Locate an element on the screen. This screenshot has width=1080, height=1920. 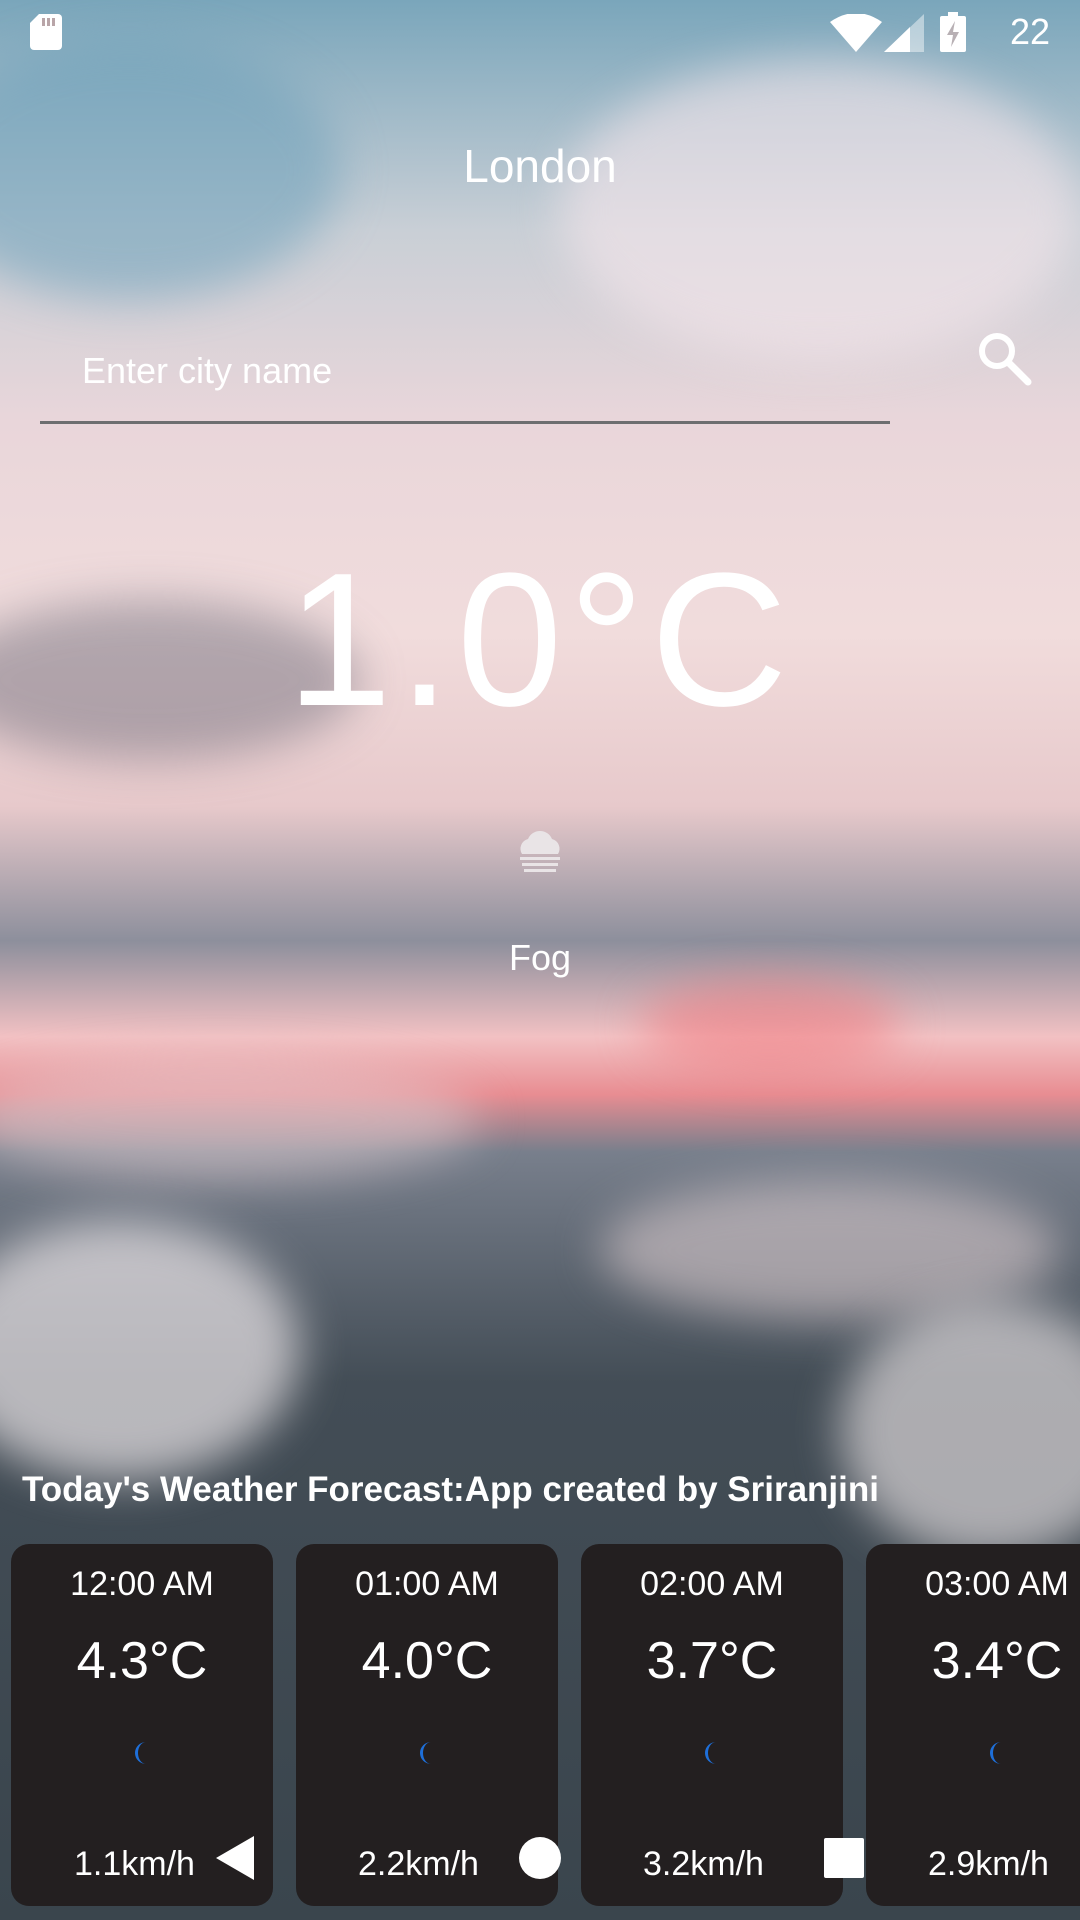
current-condition: Fog is located at coordinates (540, 957).